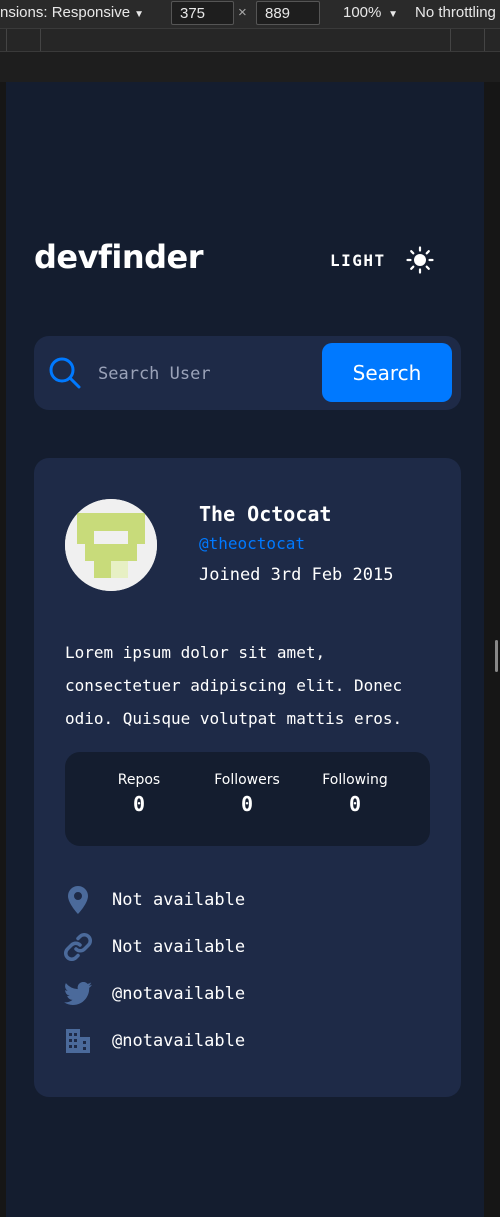  What do you see at coordinates (242, 12) in the screenshot?
I see `times-icon: ×` at bounding box center [242, 12].